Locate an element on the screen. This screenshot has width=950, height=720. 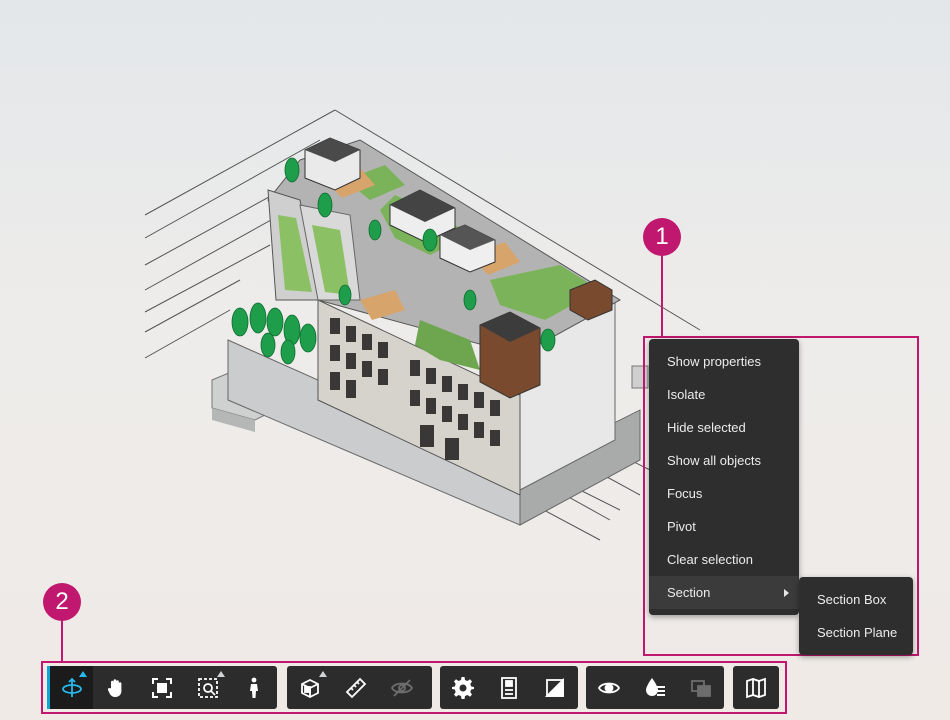
section-analysis-button is located at coordinates (310, 687).